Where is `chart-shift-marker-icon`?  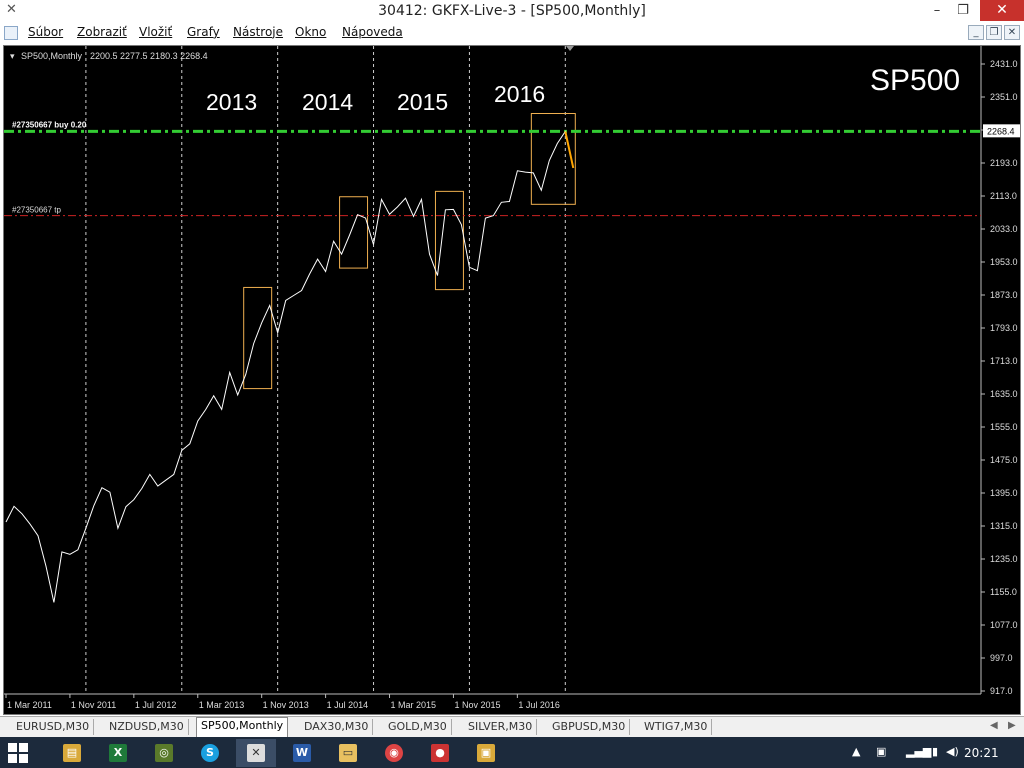
chart-shift-marker-icon is located at coordinates (570, 48).